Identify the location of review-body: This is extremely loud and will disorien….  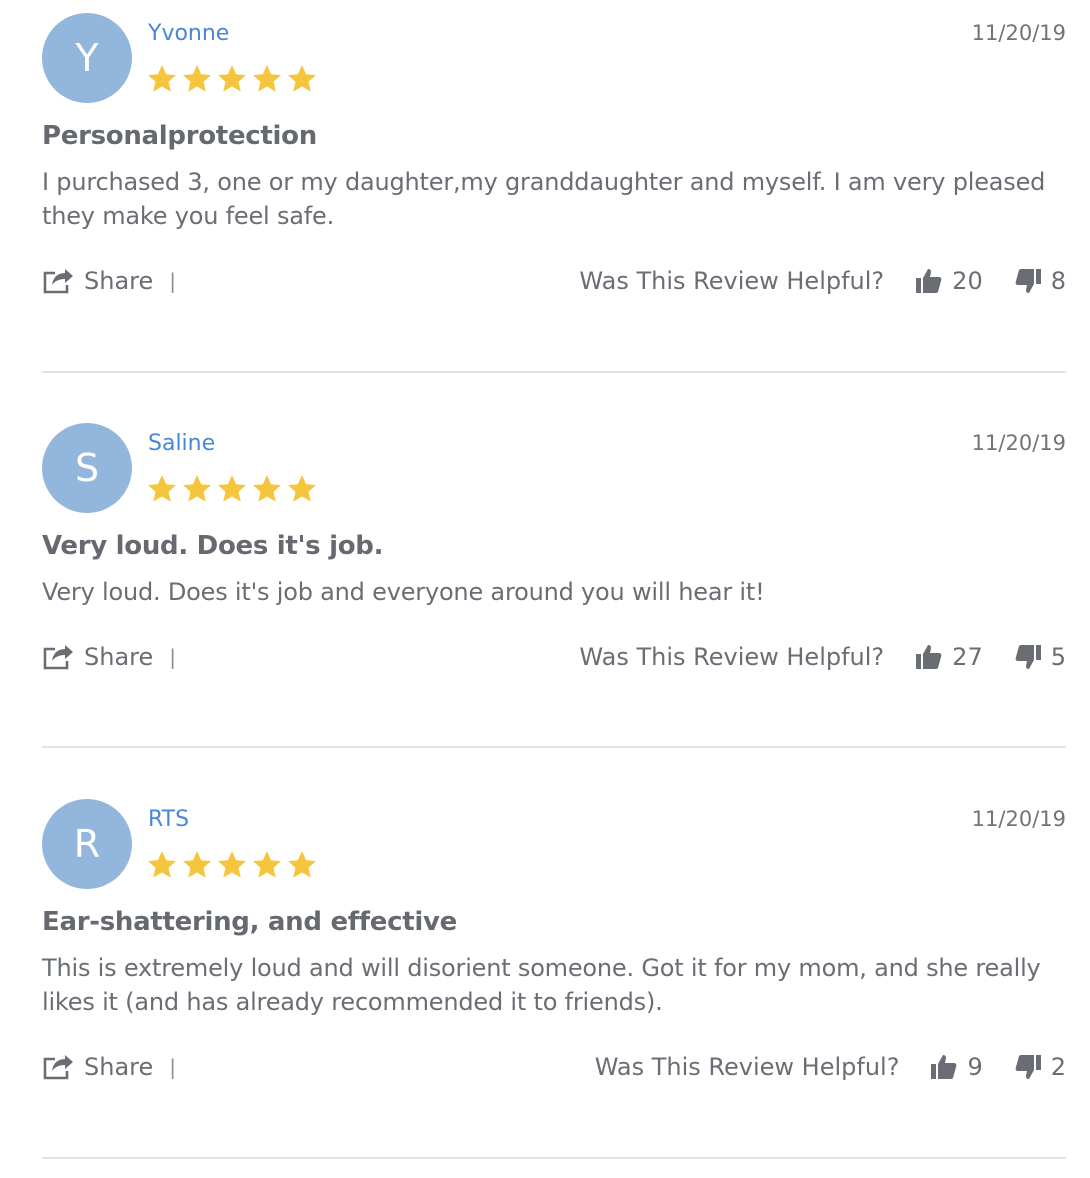
(541, 985).